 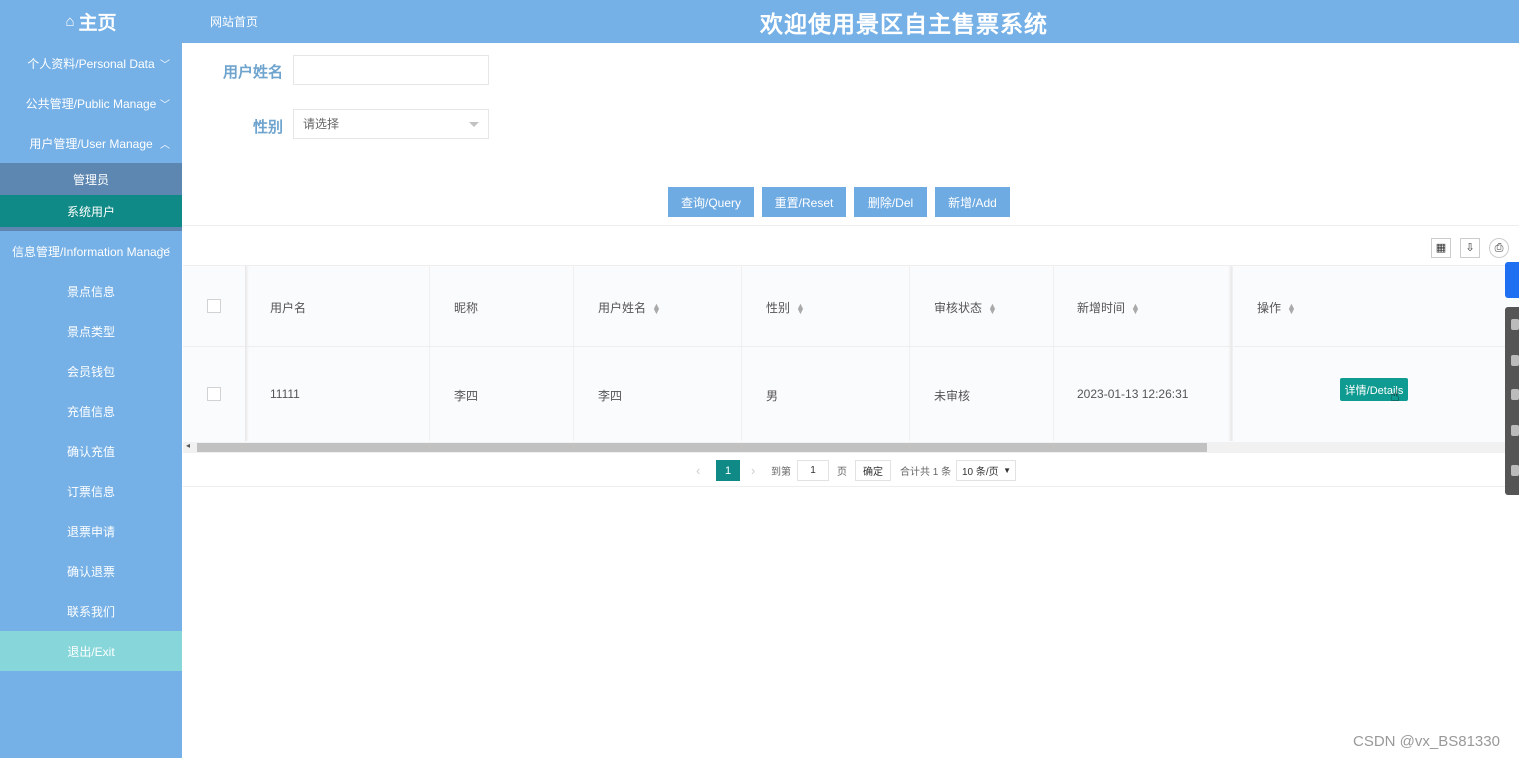 What do you see at coordinates (91, 491) in the screenshot?
I see `sidebar-item-booking-info: 订票信息` at bounding box center [91, 491].